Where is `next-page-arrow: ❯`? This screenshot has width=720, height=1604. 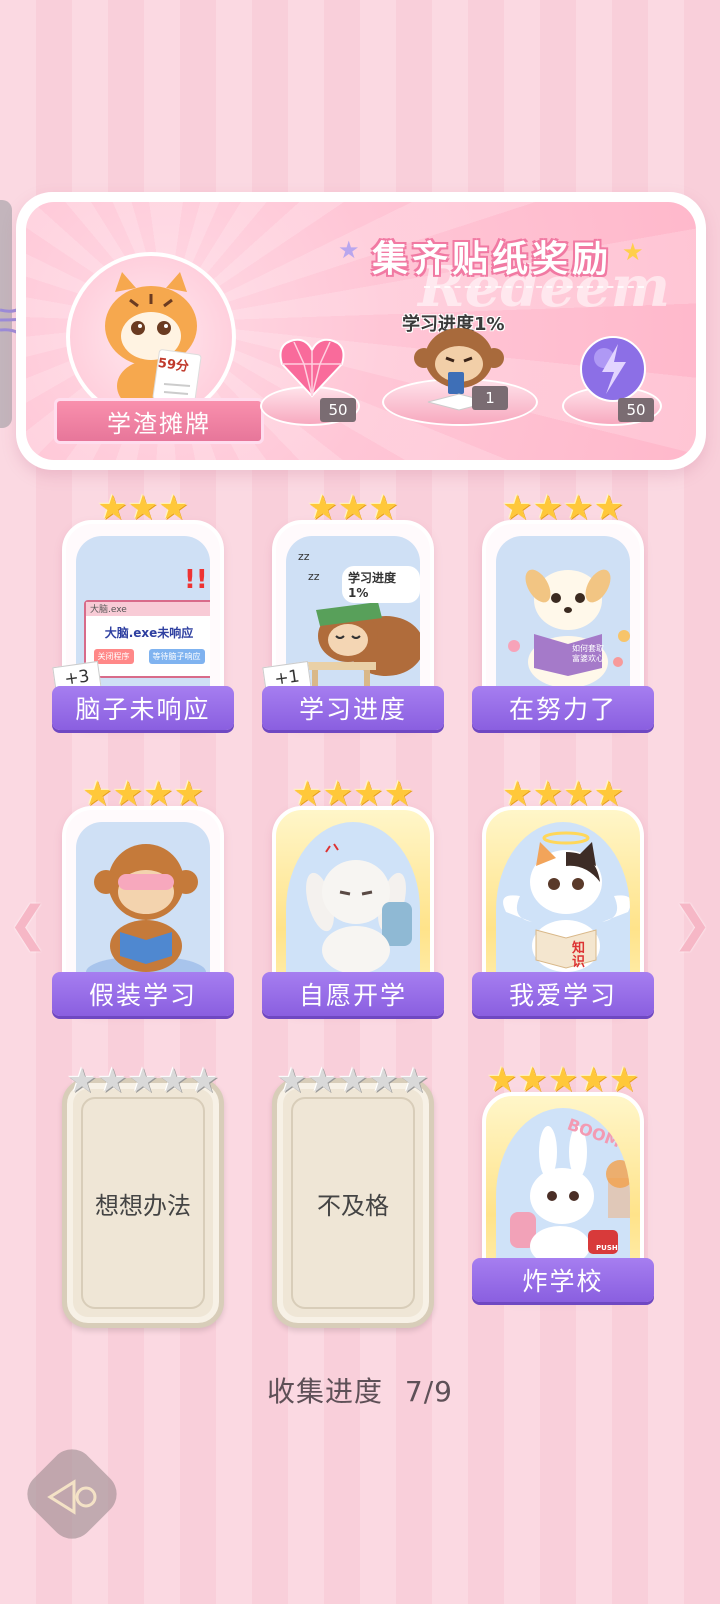 next-page-arrow: ❯ is located at coordinates (692, 924).